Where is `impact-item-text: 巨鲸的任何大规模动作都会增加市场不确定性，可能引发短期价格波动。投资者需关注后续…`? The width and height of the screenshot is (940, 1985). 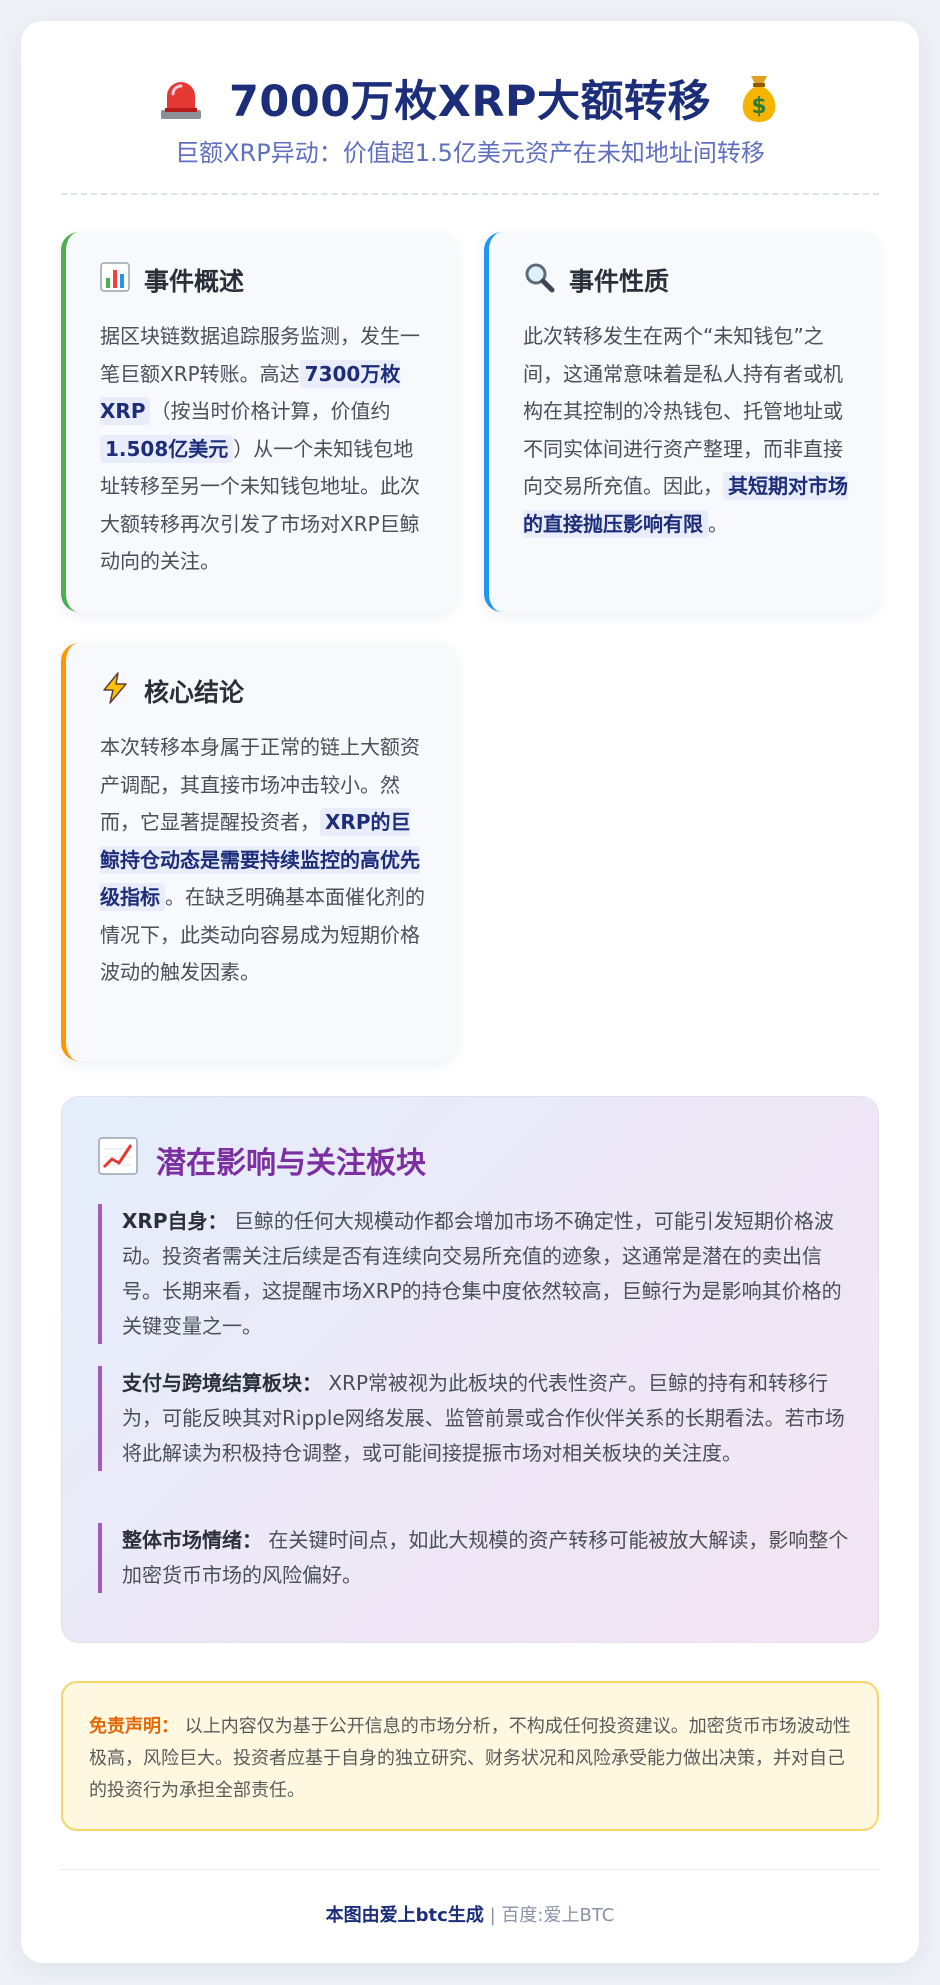
impact-item-text: 巨鲸的任何大规模动作都会增加市场不确定性，可能引发短期价格波动。投资者需关注后续… is located at coordinates (482, 1273).